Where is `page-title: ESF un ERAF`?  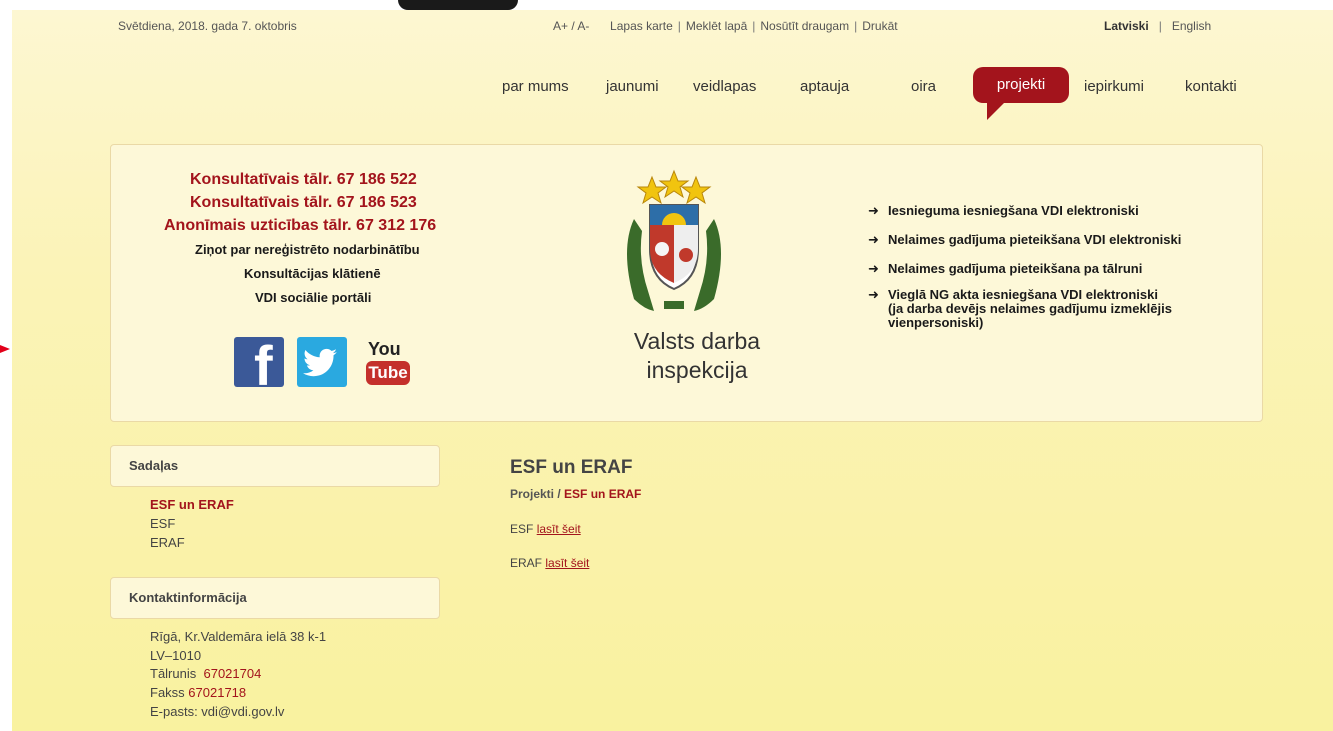 page-title: ESF un ERAF is located at coordinates (571, 467).